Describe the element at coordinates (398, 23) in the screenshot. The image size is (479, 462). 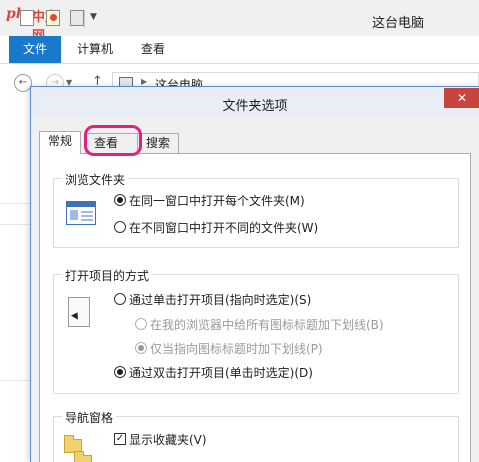
I see `window-title: 这台电脑` at that location.